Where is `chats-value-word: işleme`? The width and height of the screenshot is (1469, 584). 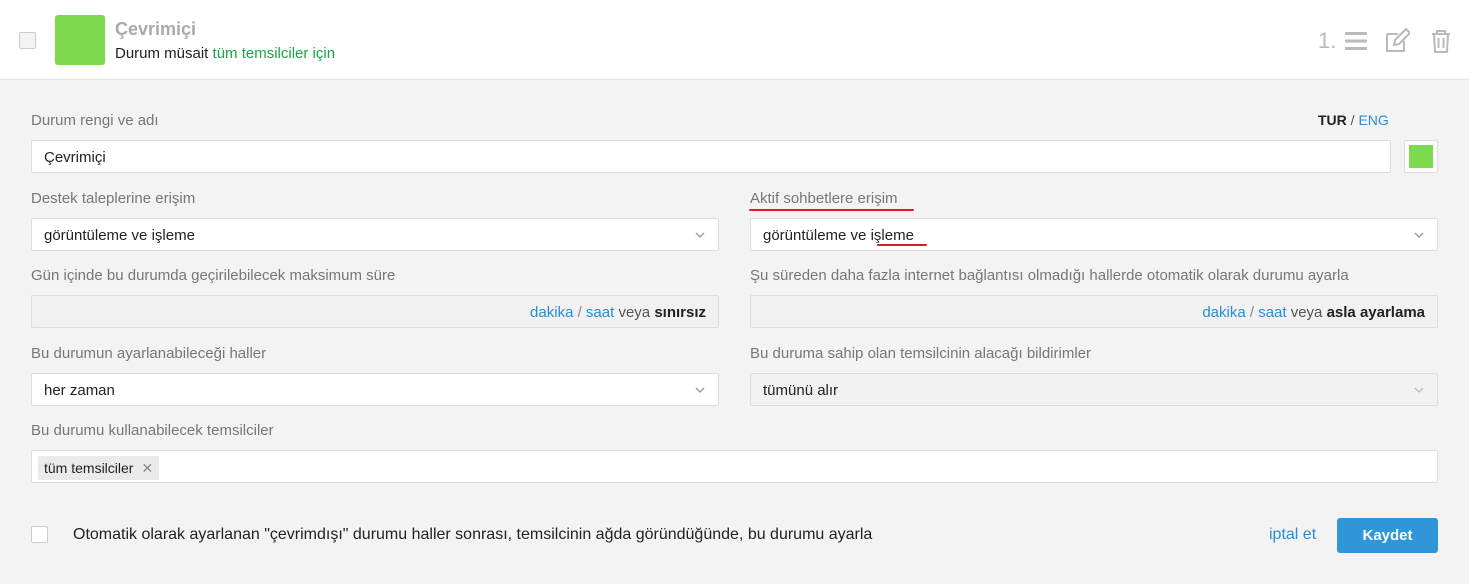 chats-value-word: işleme is located at coordinates (892, 235).